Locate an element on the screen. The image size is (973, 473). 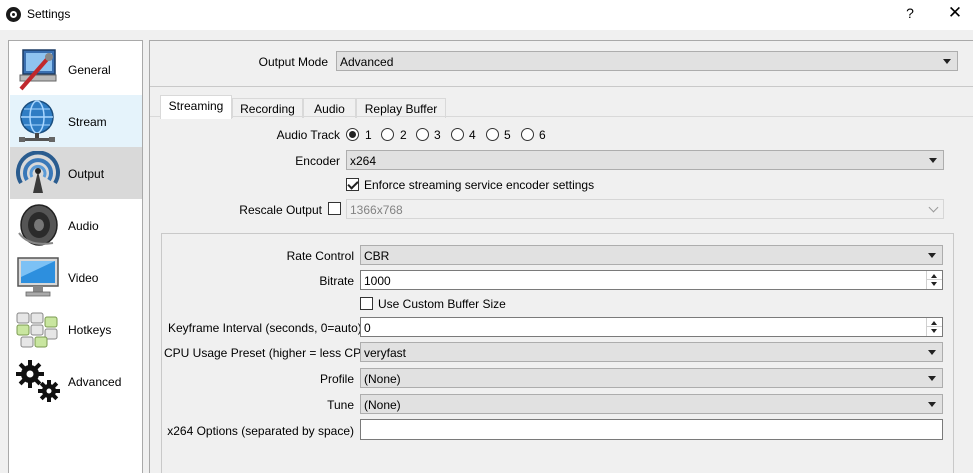
custom-buffer-label: Use Custom Buffer Size is located at coordinates (442, 304).